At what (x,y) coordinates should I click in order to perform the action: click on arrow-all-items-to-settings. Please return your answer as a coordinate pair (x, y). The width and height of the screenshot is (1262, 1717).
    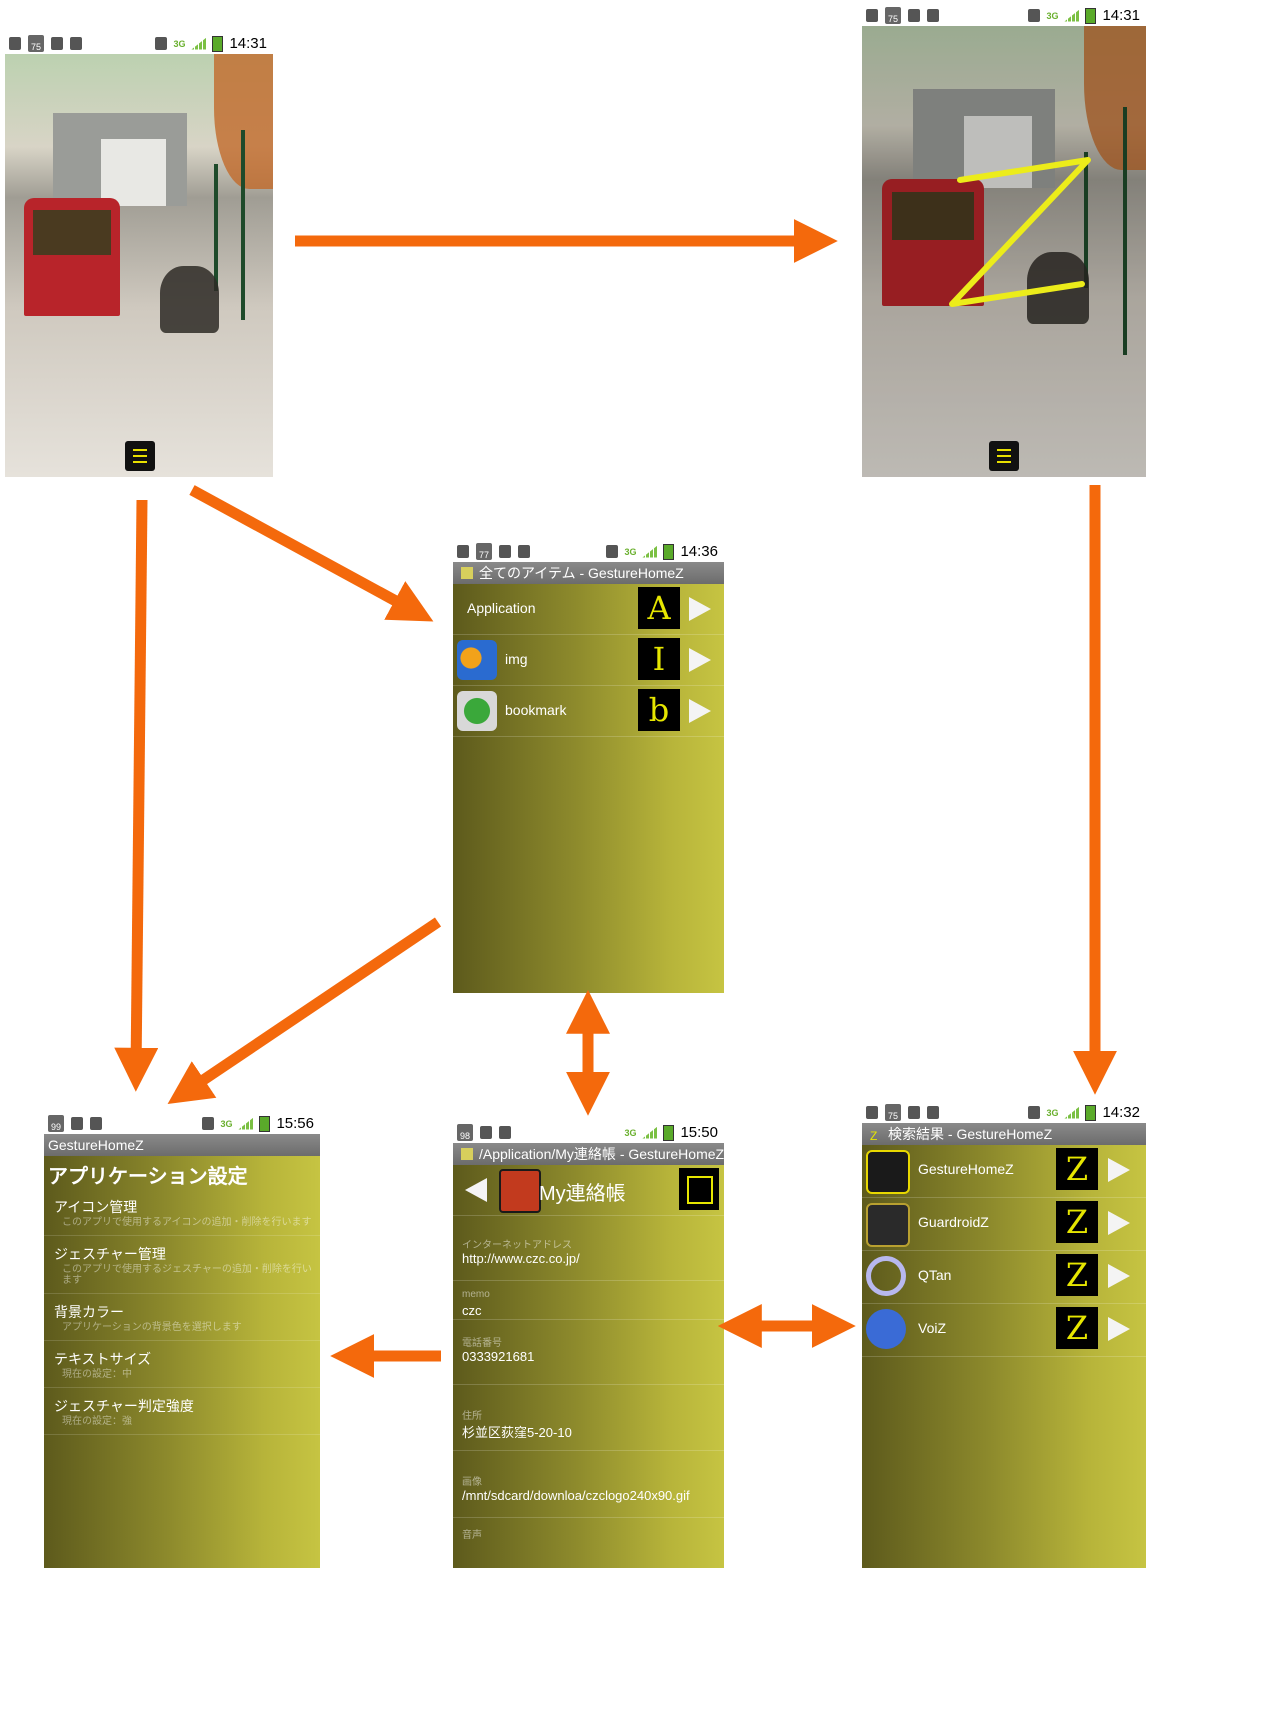
    Looking at the image, I should click on (304, 1011).